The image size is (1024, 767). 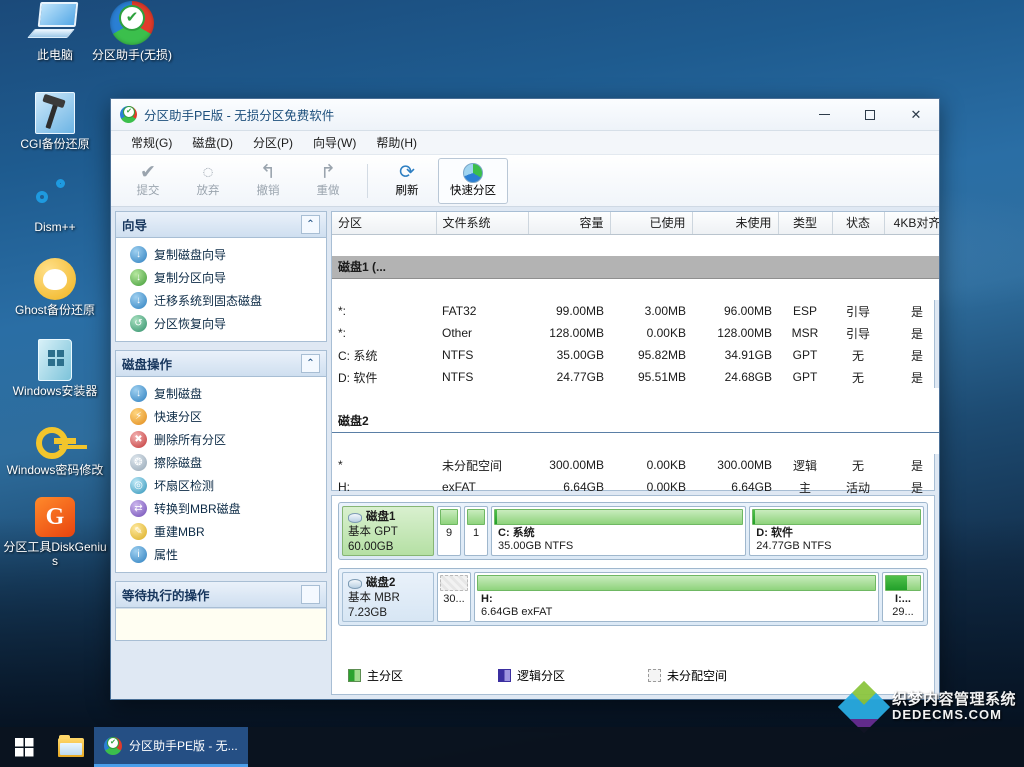 I want to click on sidebar-item-migrate-os: ↓ 迁移系统到固态磁盘, so click(x=221, y=300).